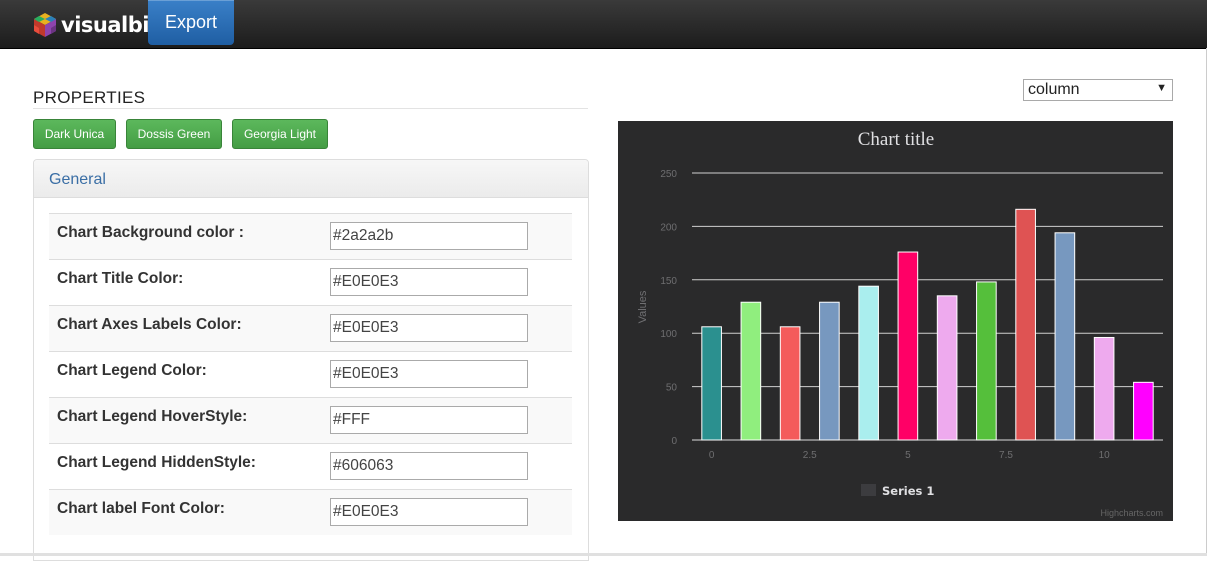  I want to click on theme-dossis-green-button: Dossis Green, so click(174, 134).